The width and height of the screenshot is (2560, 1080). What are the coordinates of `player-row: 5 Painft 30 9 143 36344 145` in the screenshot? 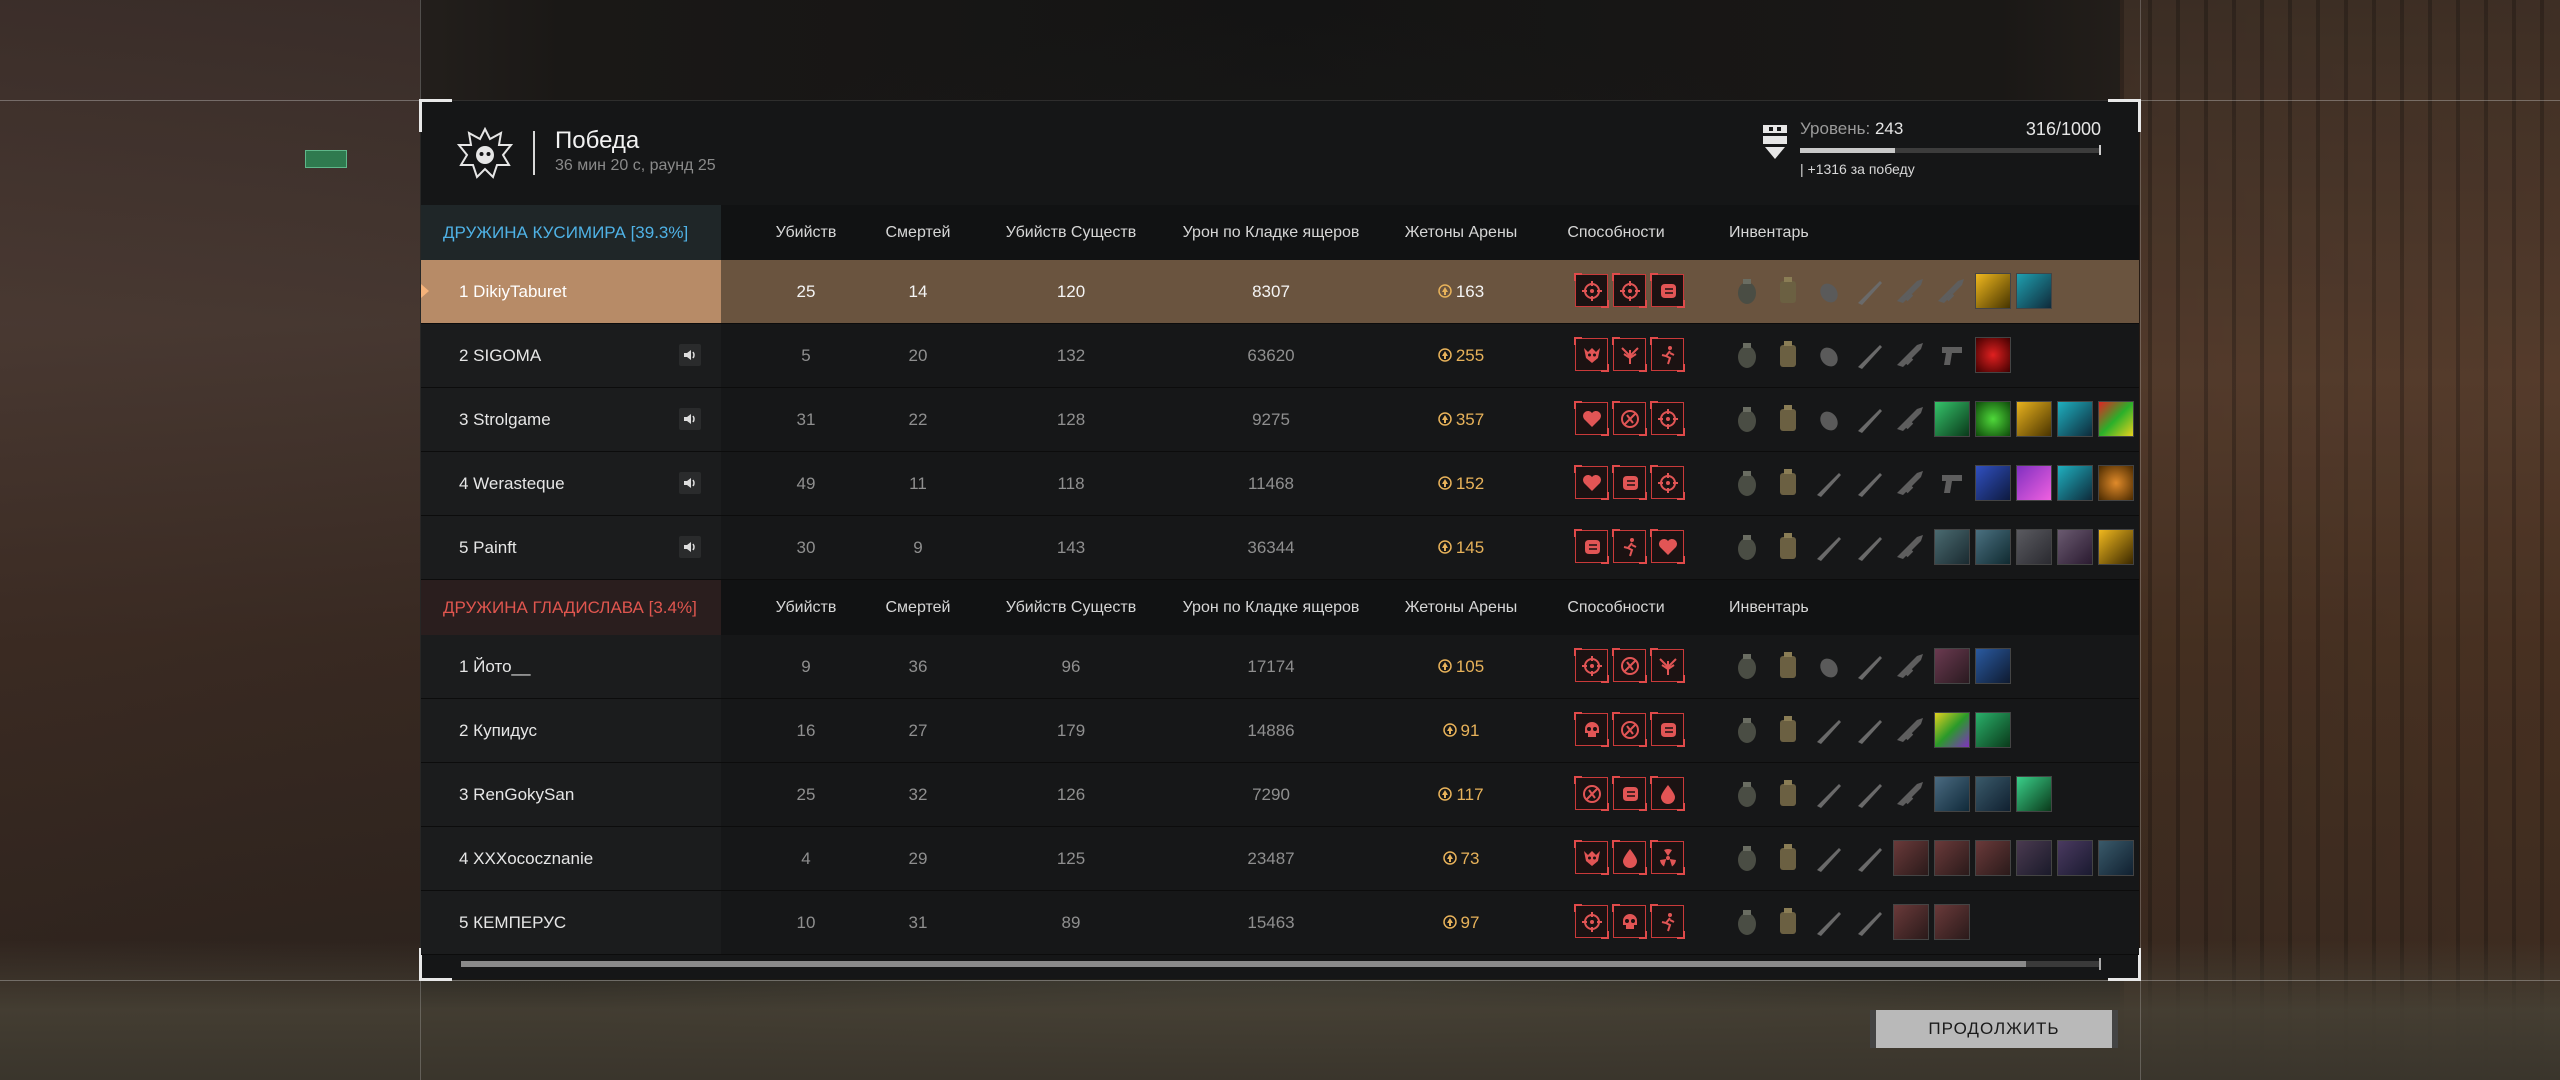 It's located at (1280, 548).